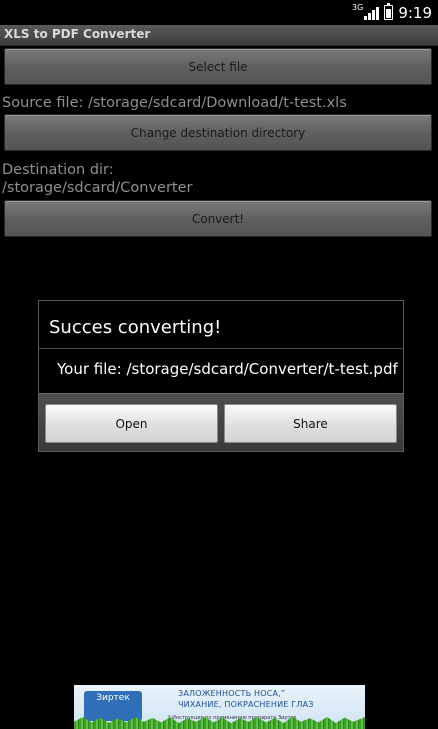  I want to click on destination-dir-path: /storage/sdcard/Converter, so click(97, 188).